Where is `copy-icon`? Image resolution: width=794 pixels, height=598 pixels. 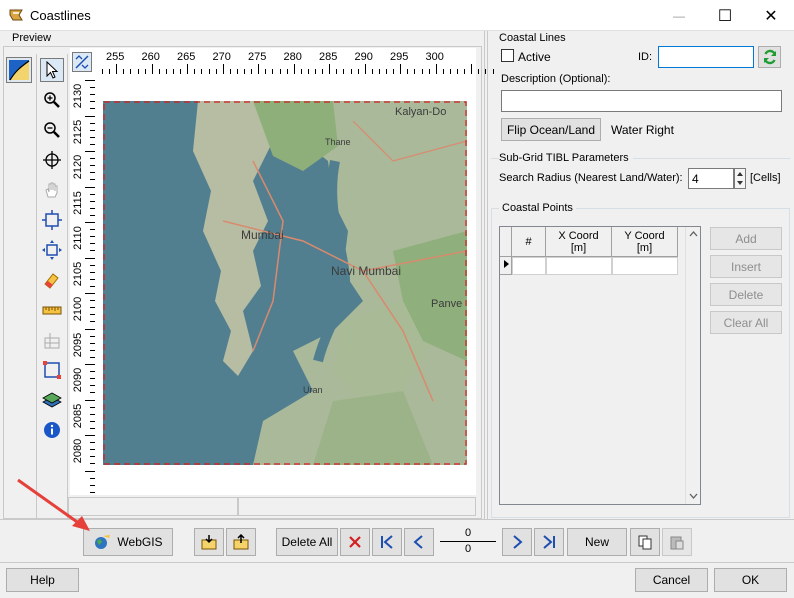
copy-icon is located at coordinates (645, 542).